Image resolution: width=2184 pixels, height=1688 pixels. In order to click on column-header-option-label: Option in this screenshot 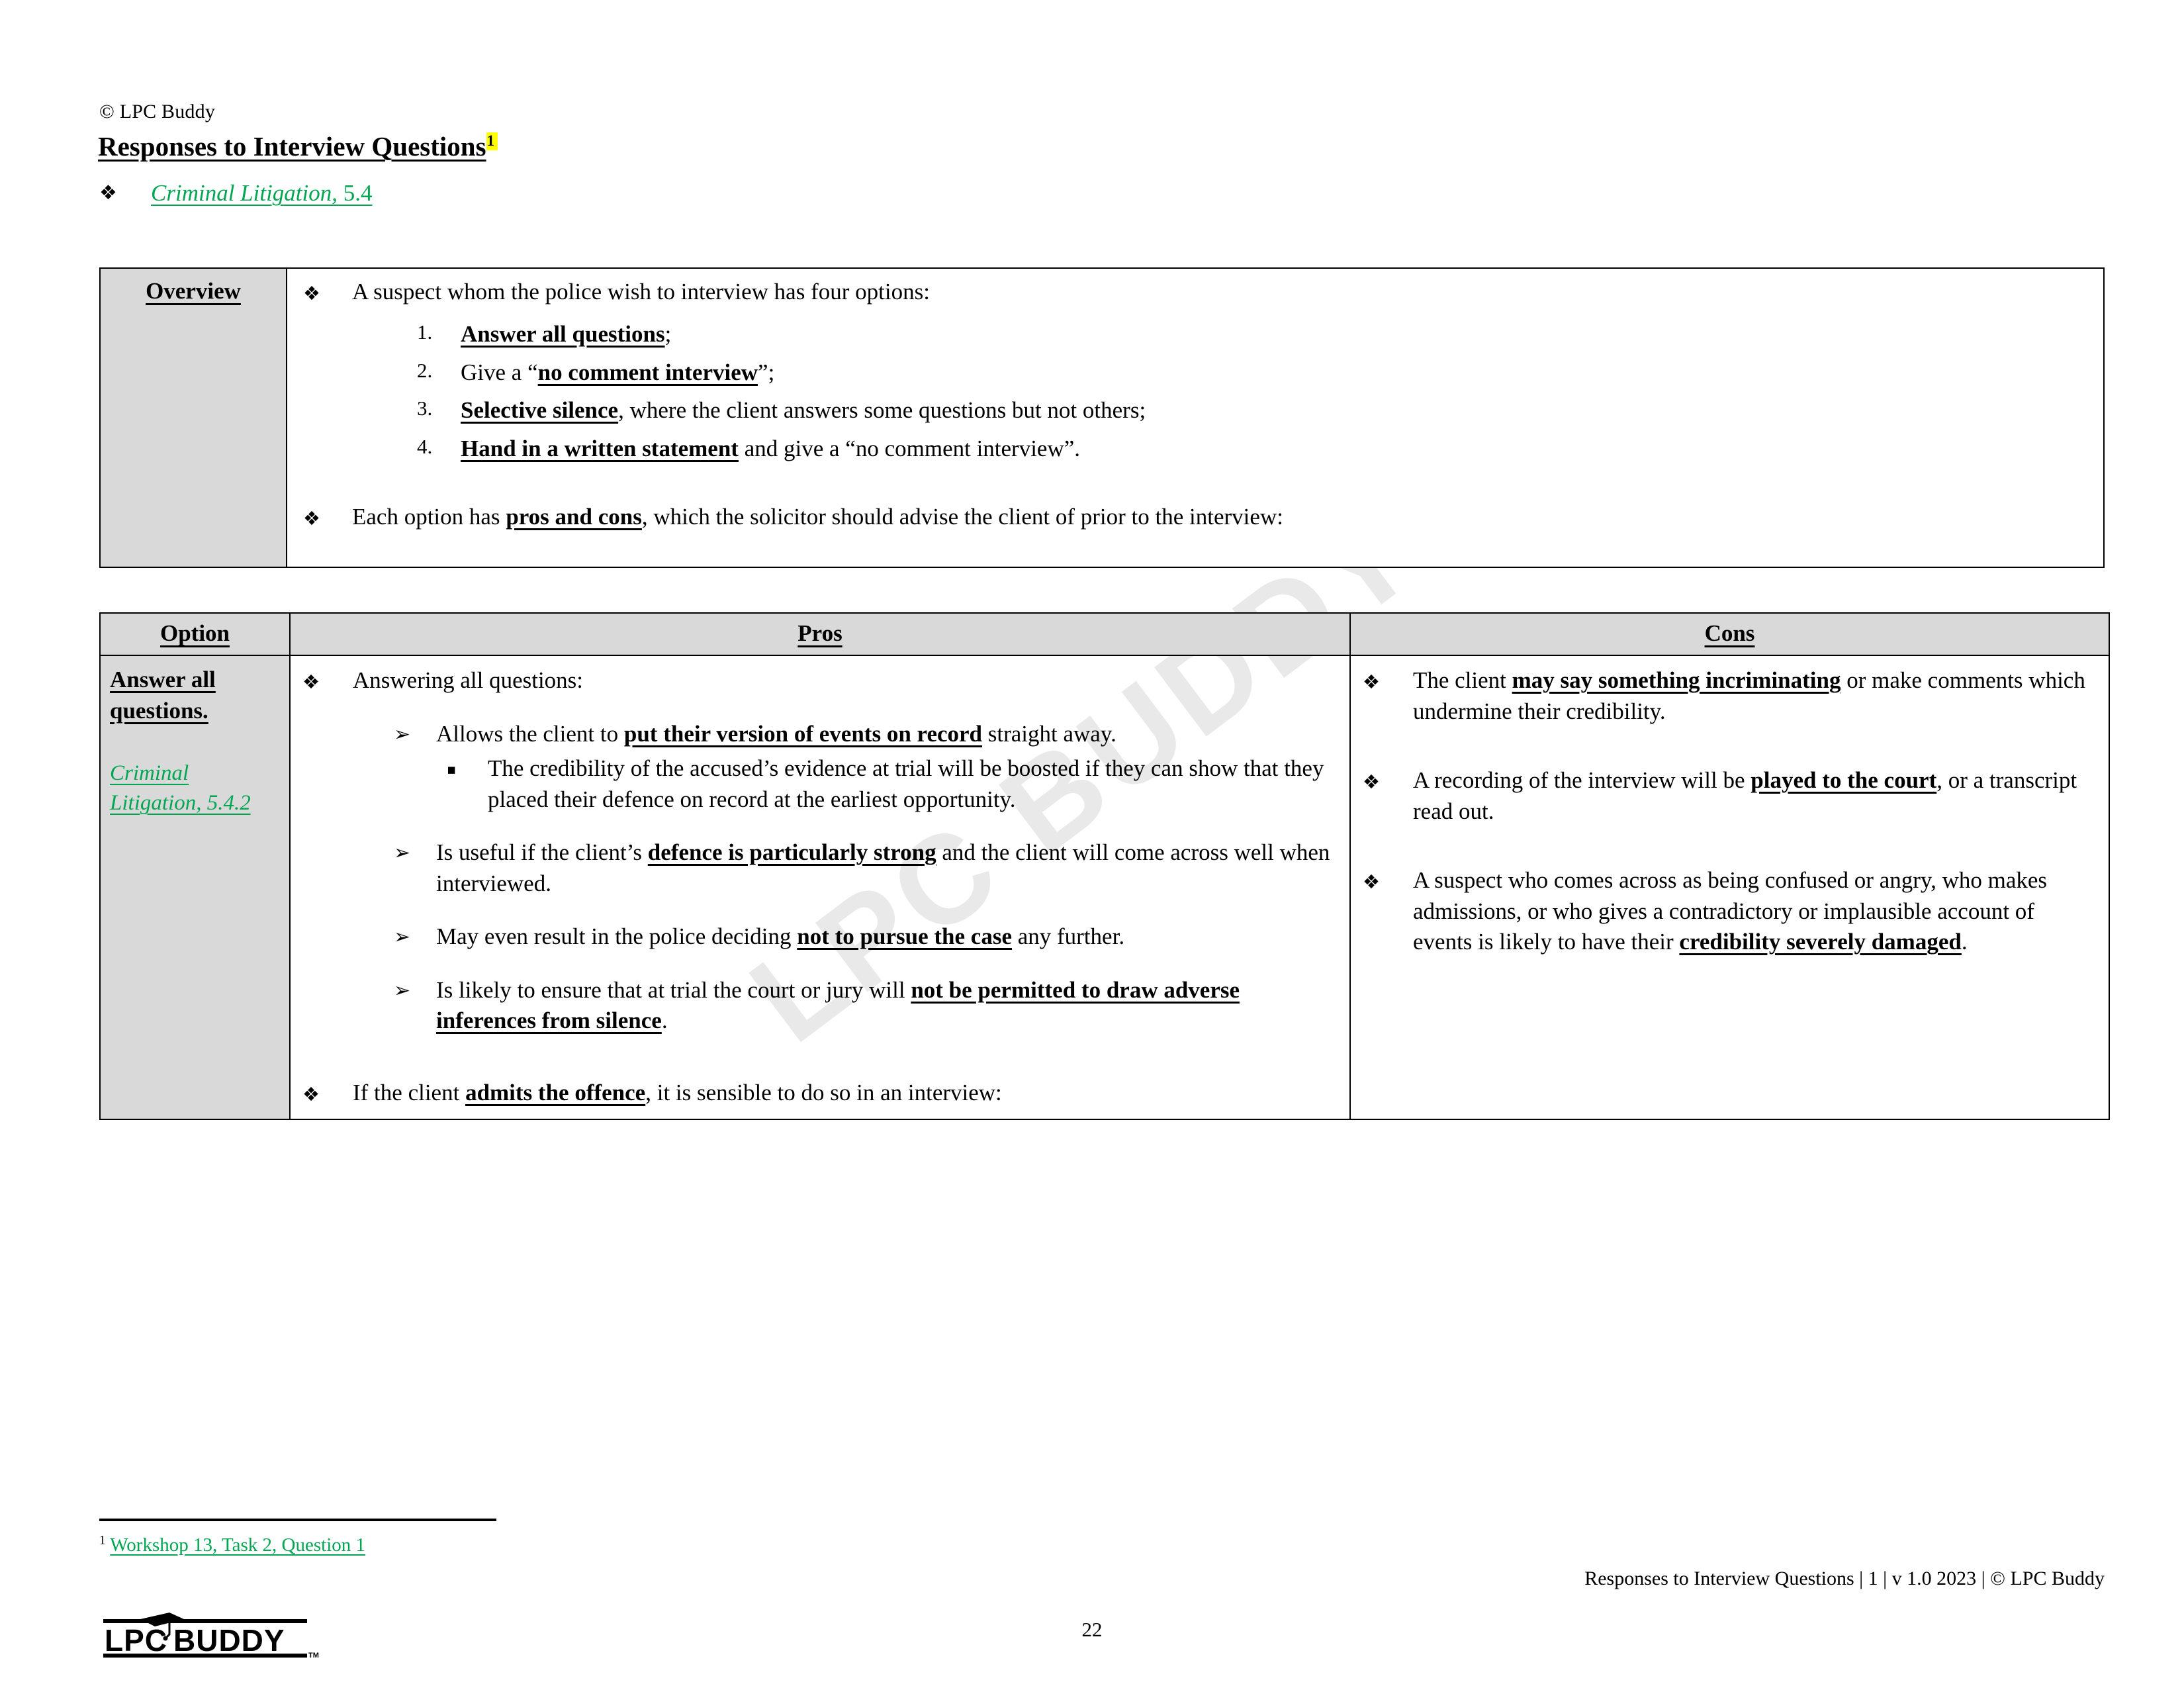, I will do `click(194, 633)`.